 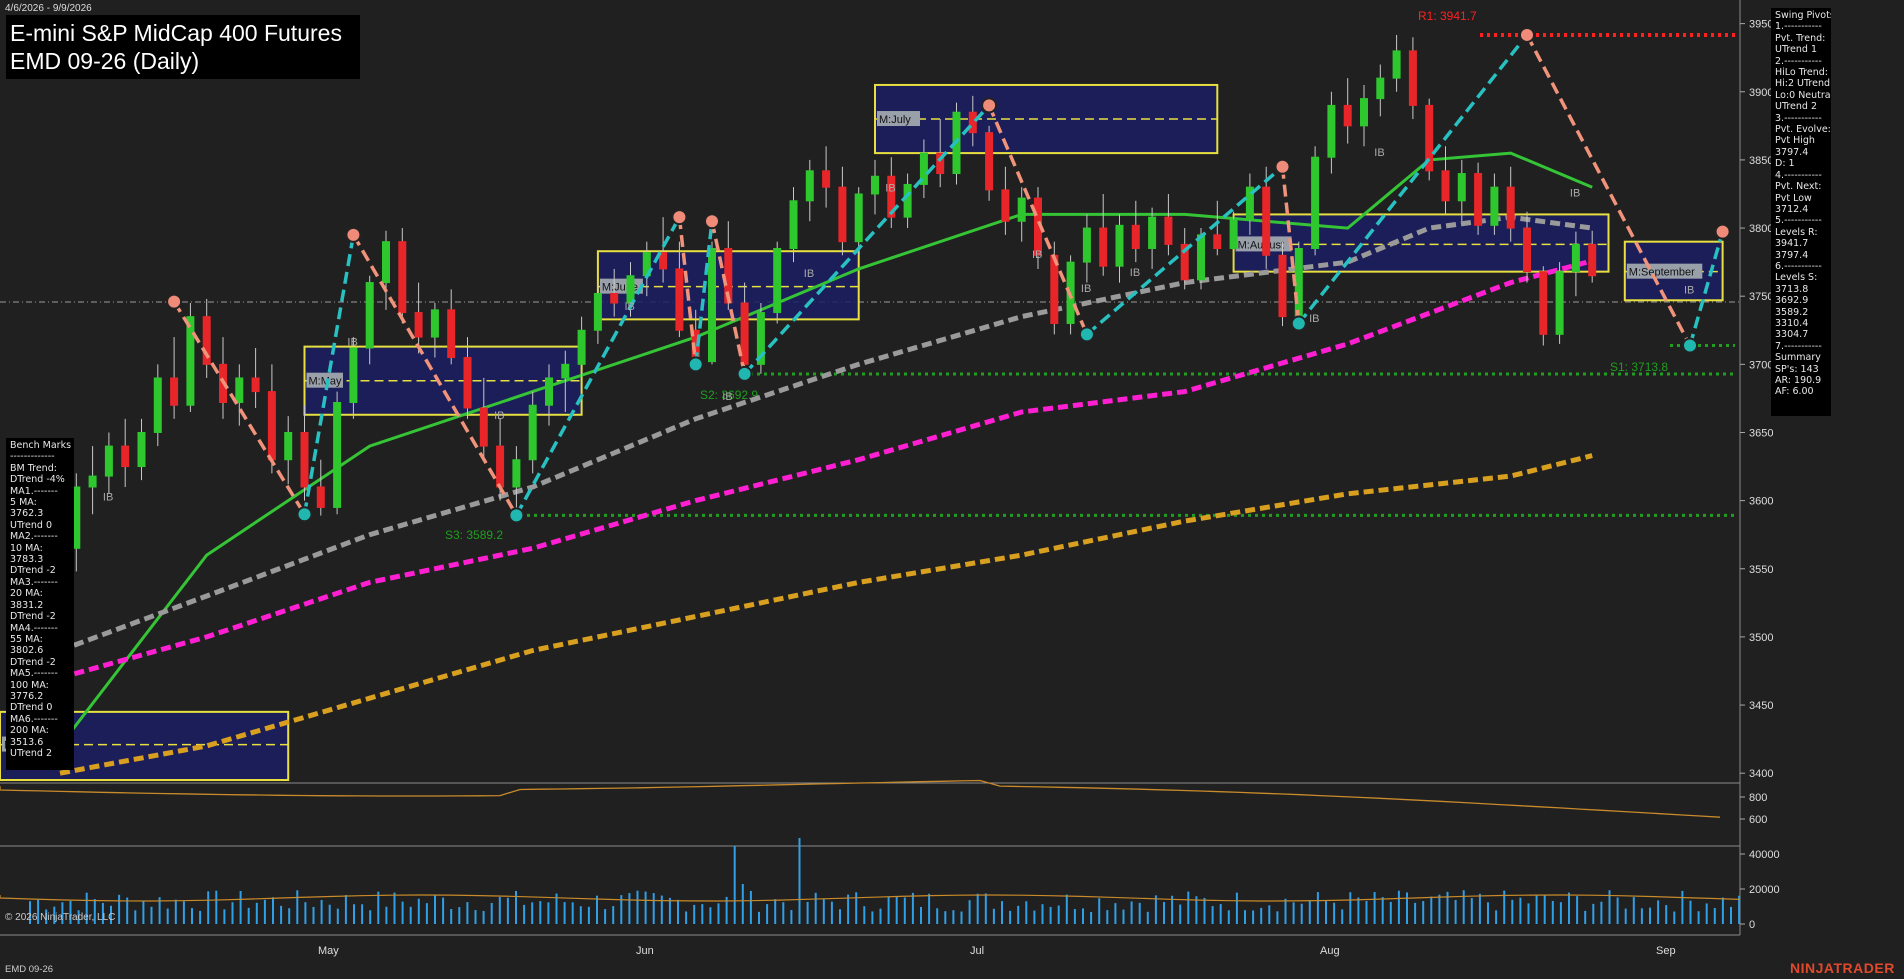 I want to click on volume-tick-label: 20000, so click(x=1764, y=890).